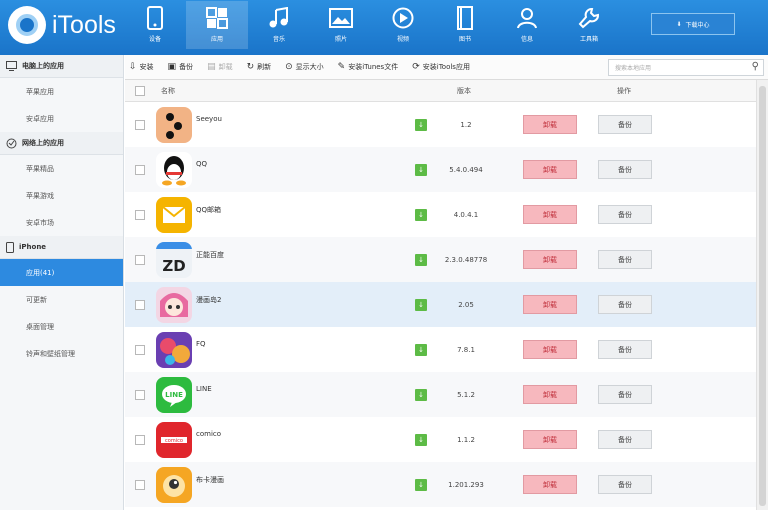 This screenshot has height=510, width=768. Describe the element at coordinates (61, 353) in the screenshot. I see `sidebar-item-ringtone-wallpaper: 铃声和壁纸管理` at that location.